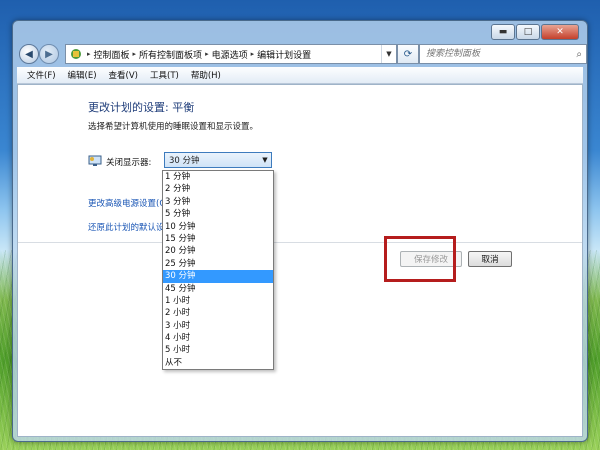 The width and height of the screenshot is (600, 450). What do you see at coordinates (206, 75) in the screenshot?
I see `menu-help: 帮助(H)` at bounding box center [206, 75].